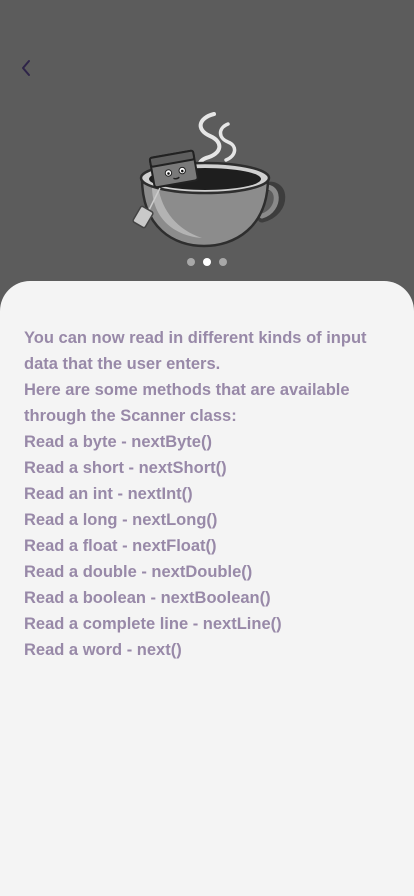 Image resolution: width=414 pixels, height=896 pixels. Describe the element at coordinates (118, 442) in the screenshot. I see `method-byte: Read a byte - nextByte()` at that location.